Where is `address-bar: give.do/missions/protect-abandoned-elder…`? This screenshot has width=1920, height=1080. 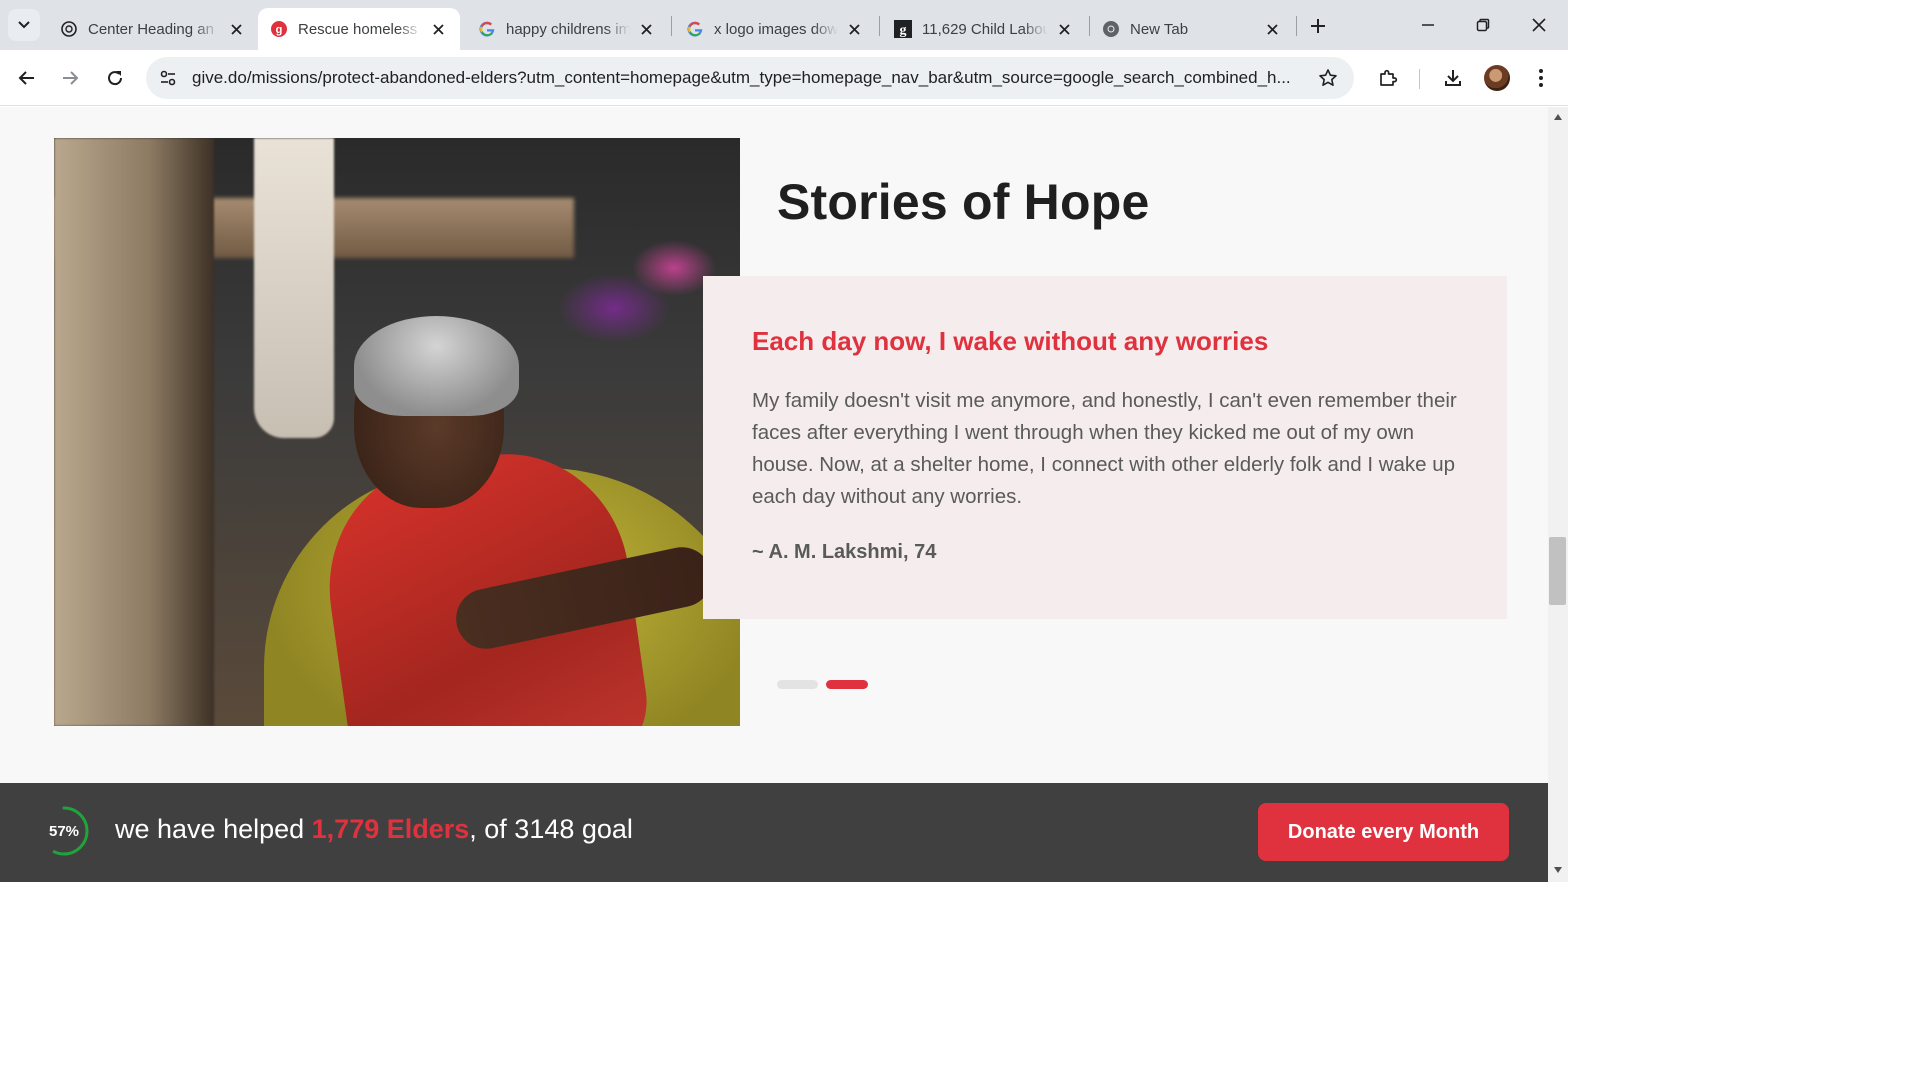
address-bar: give.do/missions/protect-abandoned-elder… is located at coordinates (750, 78).